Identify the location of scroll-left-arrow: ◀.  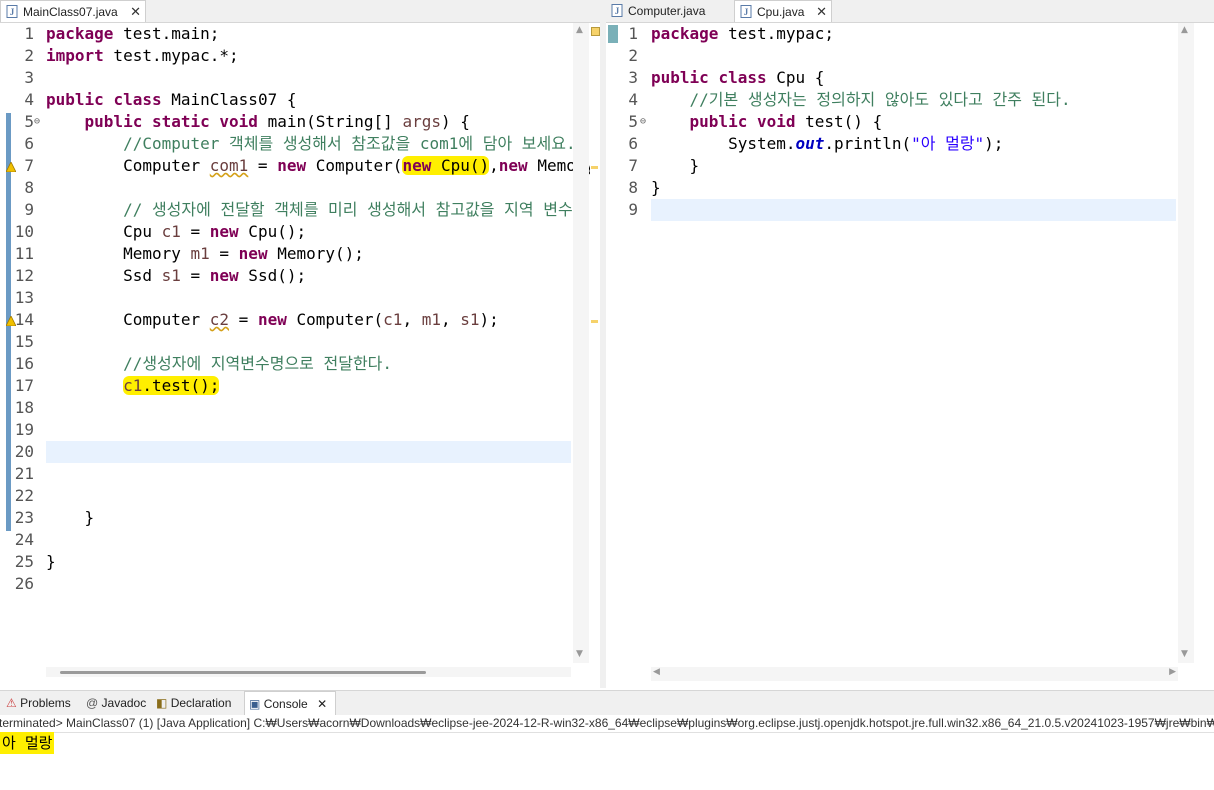
(656, 672).